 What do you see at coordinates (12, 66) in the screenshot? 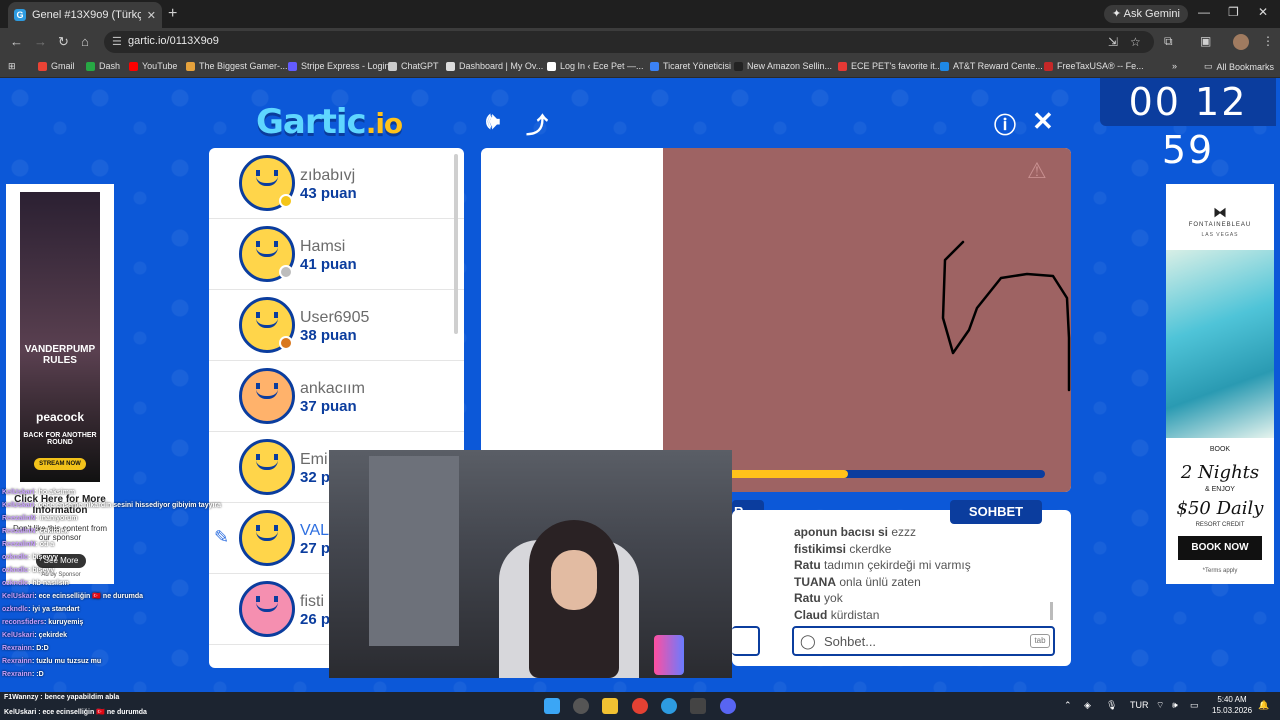
I see `apps-grid-icon: ⊞` at bounding box center [12, 66].